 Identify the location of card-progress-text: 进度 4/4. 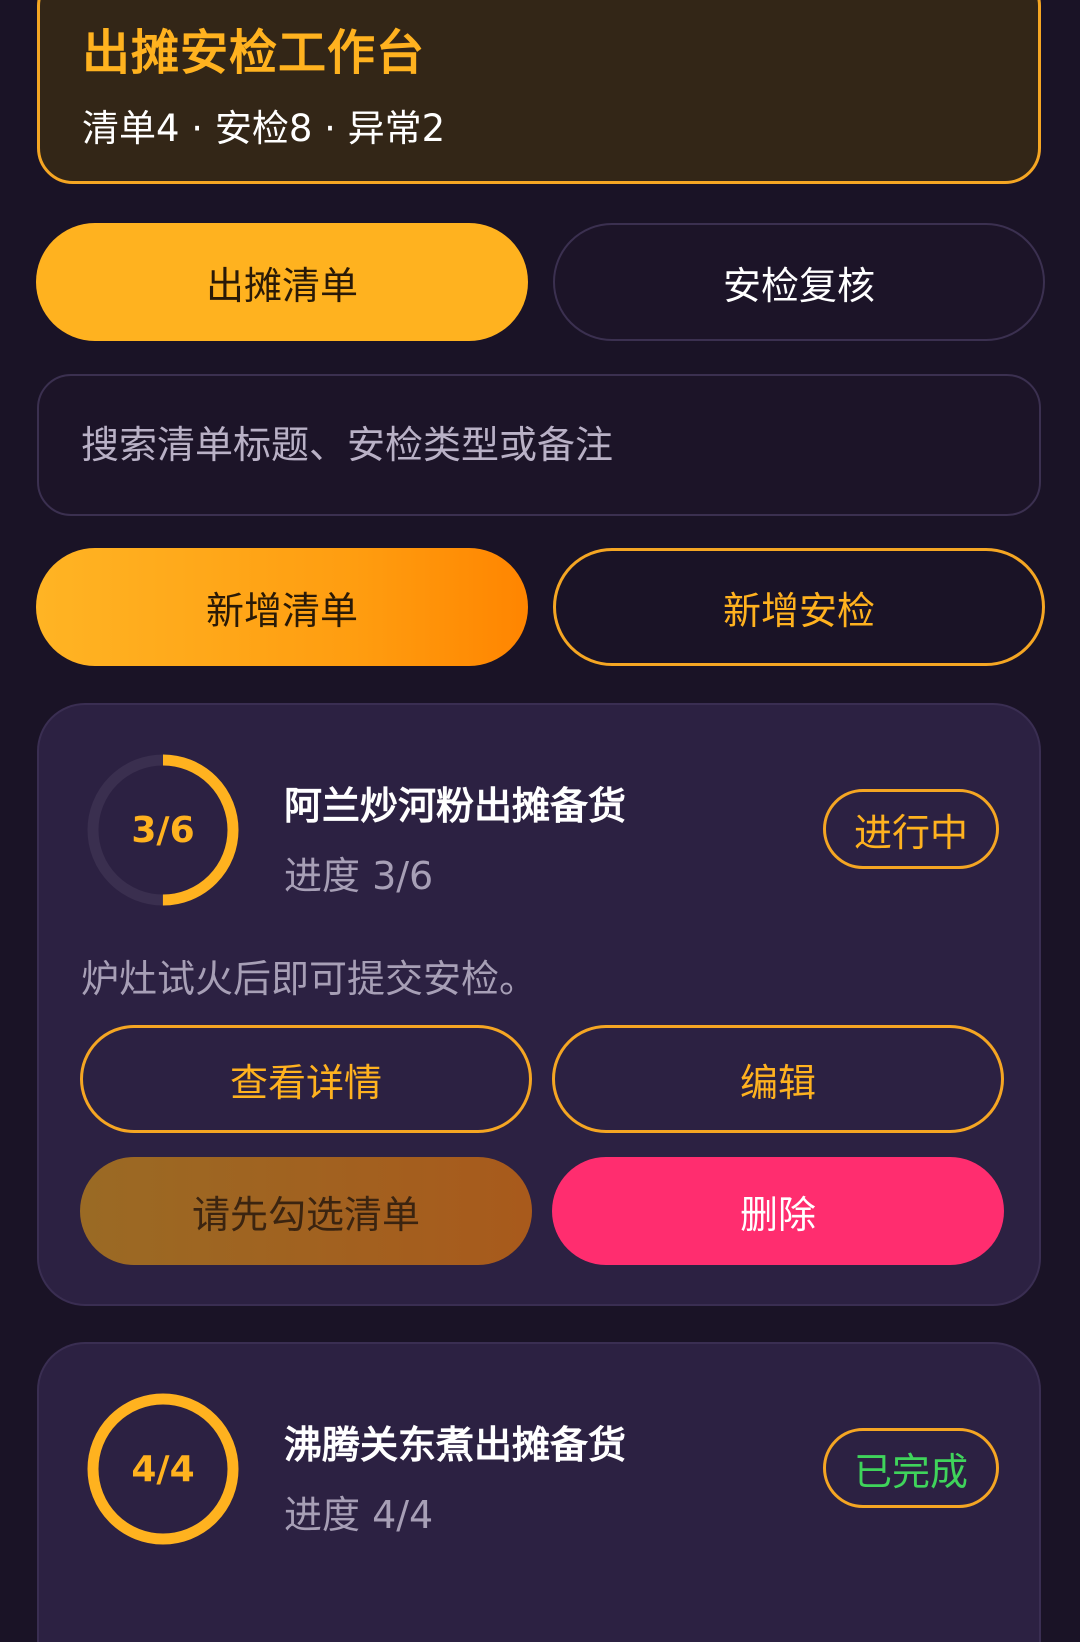
(359, 1515).